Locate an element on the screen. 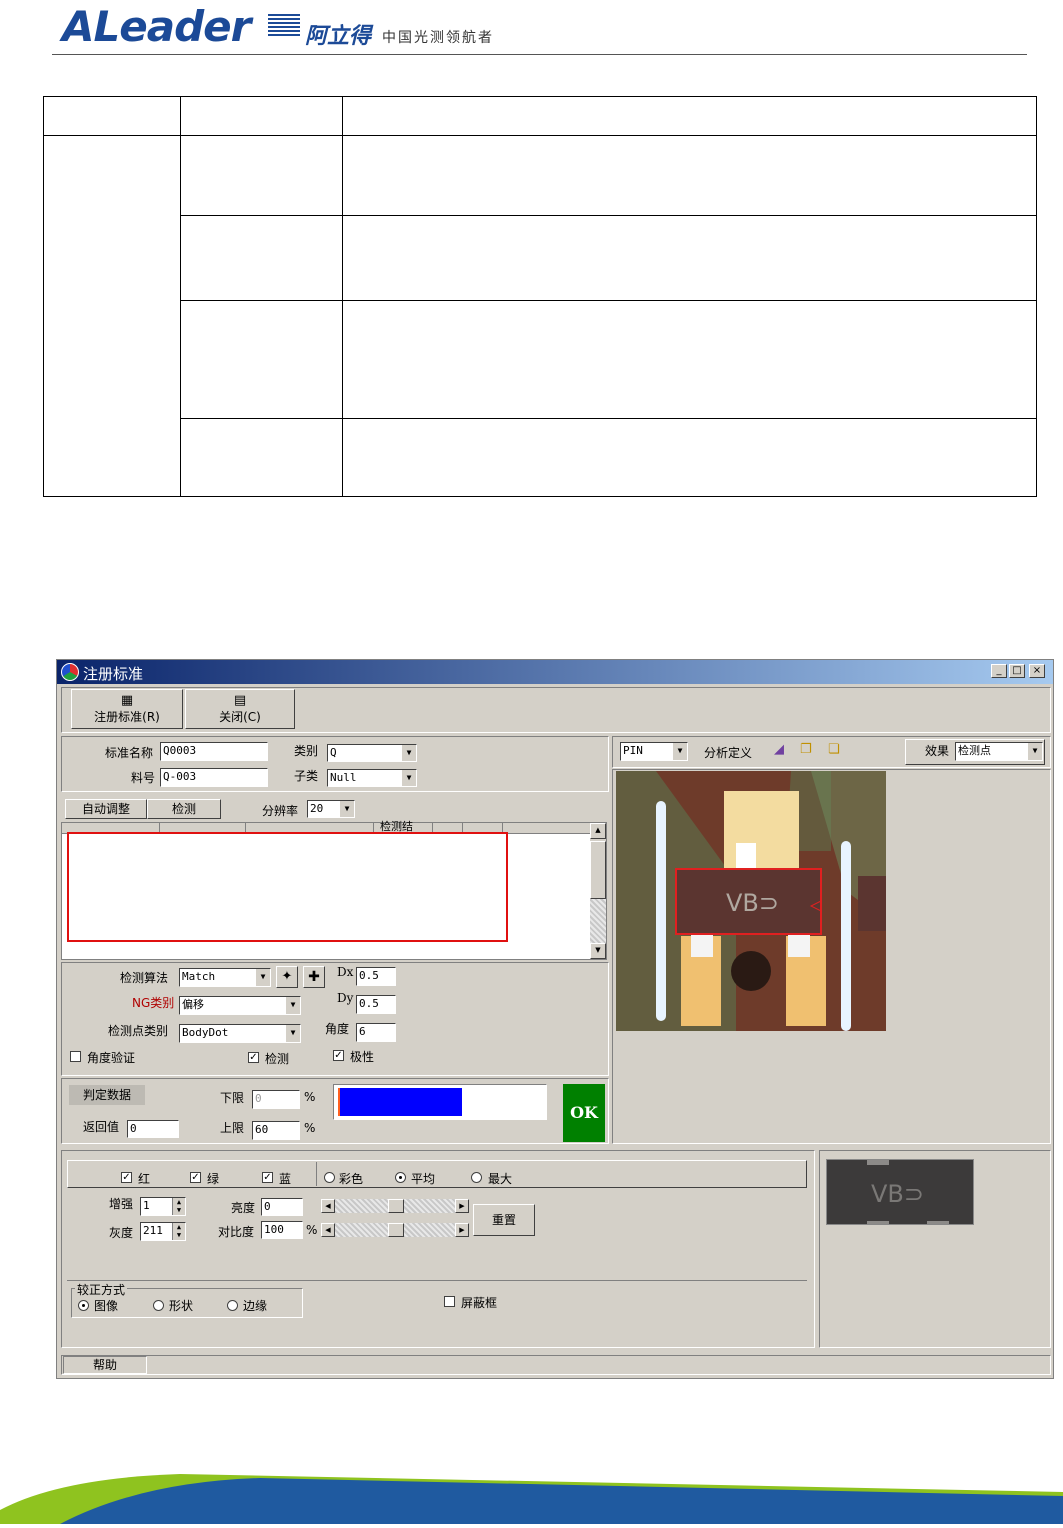 The width and height of the screenshot is (1063, 1528). ng-type-select: 偏移 ▼ is located at coordinates (240, 1005).